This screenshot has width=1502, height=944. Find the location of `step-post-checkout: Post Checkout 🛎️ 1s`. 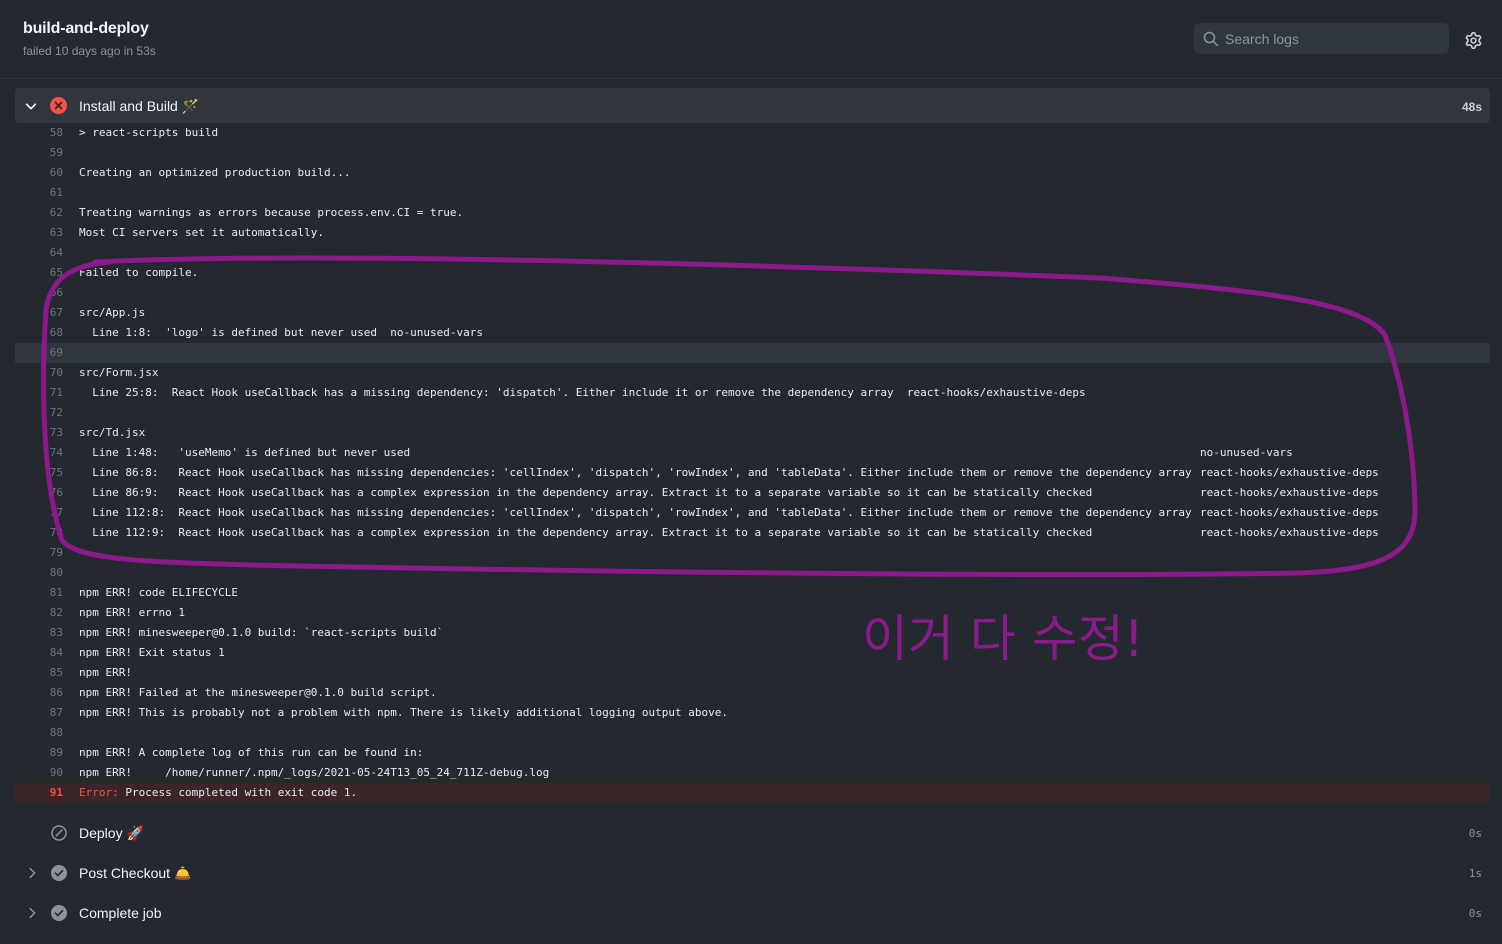

step-post-checkout: Post Checkout 🛎️ 1s is located at coordinates (752, 873).